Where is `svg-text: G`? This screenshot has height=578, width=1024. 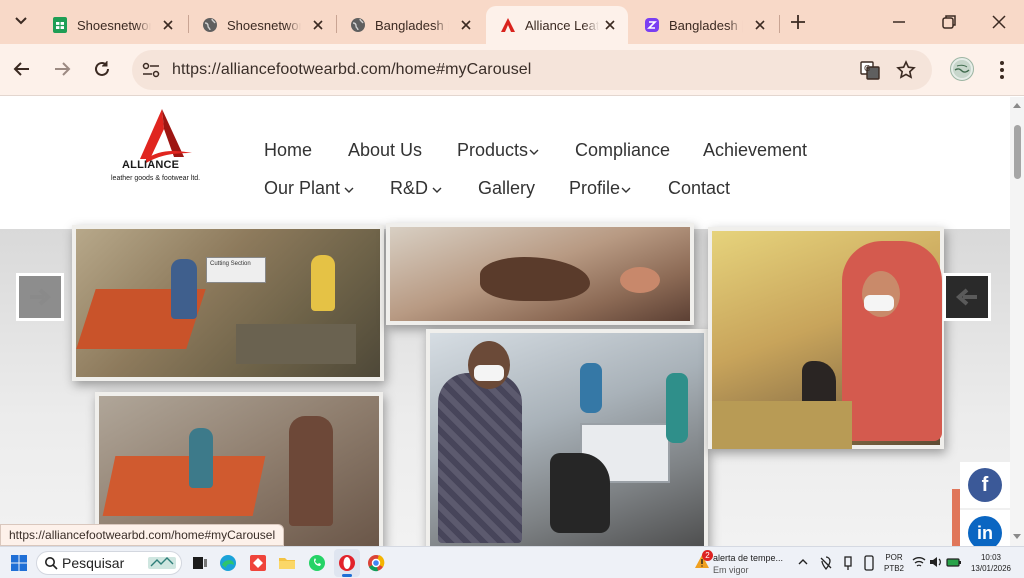 svg-text: G is located at coordinates (867, 68).